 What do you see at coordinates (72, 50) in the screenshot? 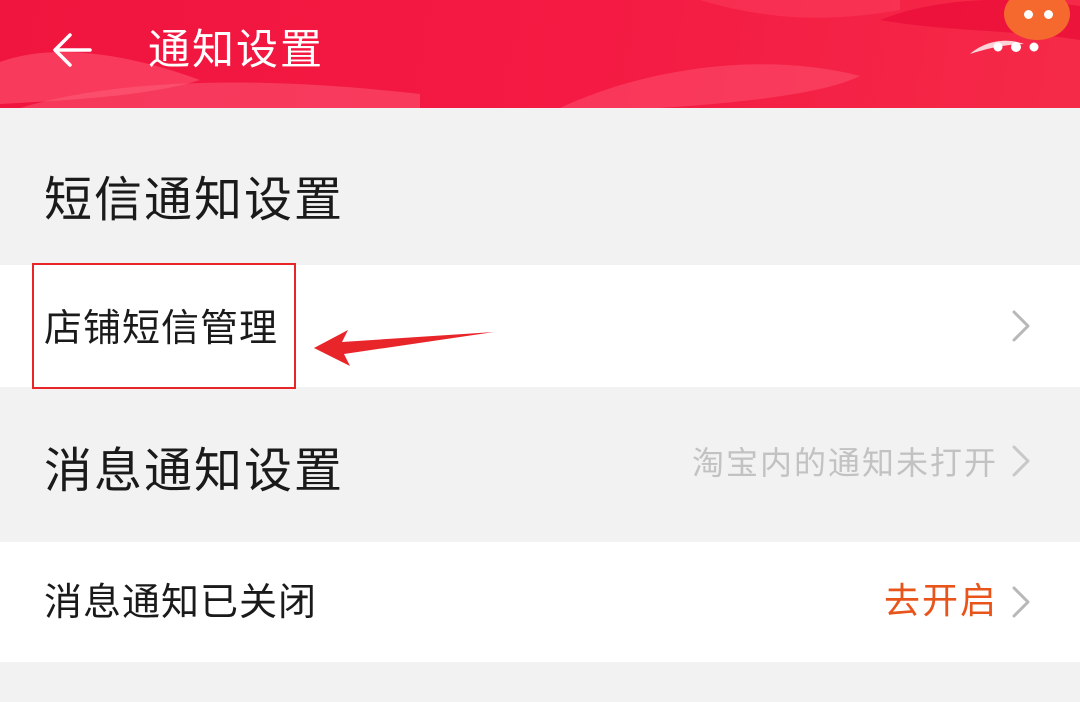
I see `arrow-left-icon` at bounding box center [72, 50].